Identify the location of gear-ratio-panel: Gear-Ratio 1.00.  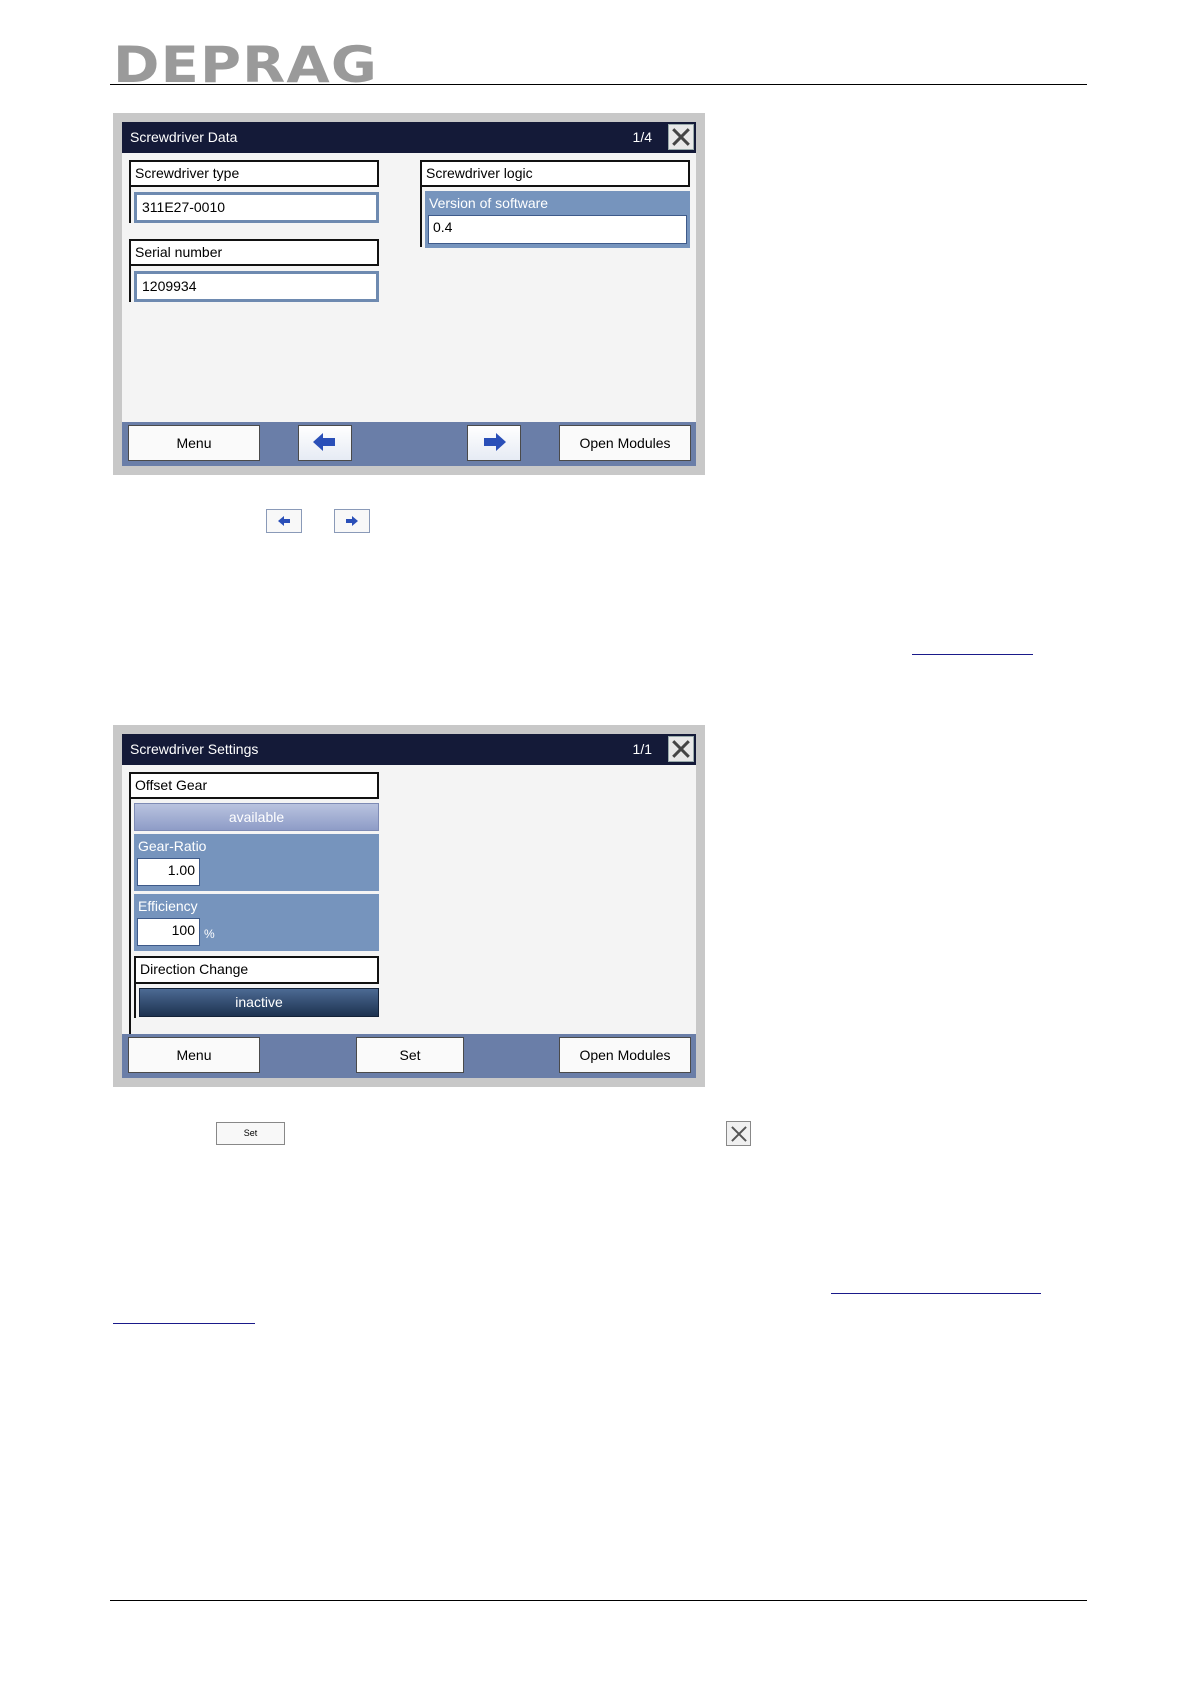
(256, 862).